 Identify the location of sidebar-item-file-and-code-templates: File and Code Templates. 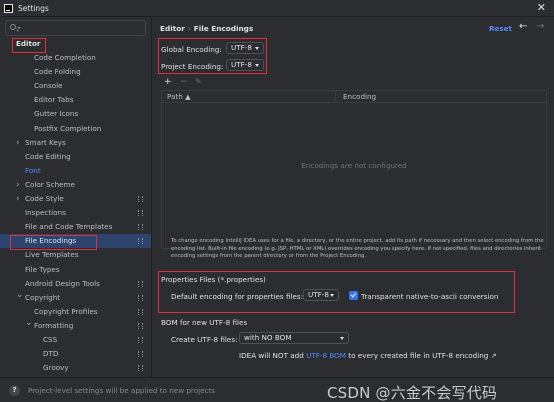
(75, 227).